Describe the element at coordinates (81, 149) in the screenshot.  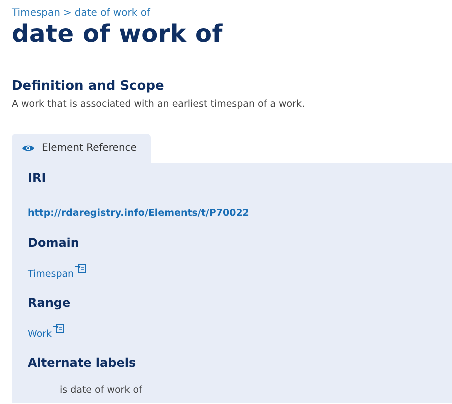
I see `tab: Element Reference` at that location.